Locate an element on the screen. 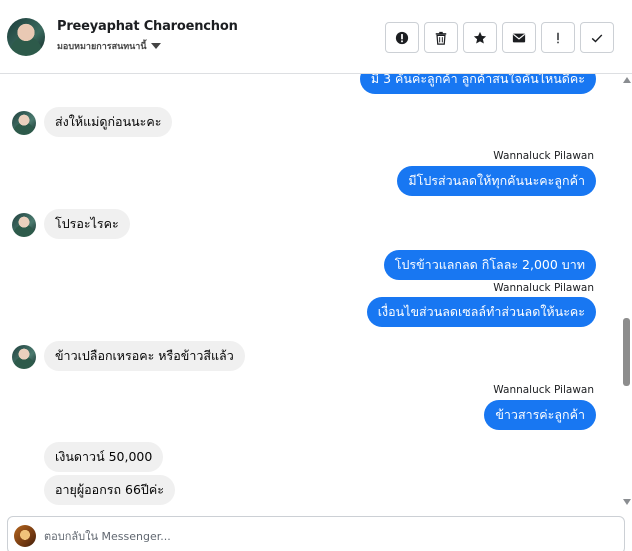 The width and height of the screenshot is (632, 551). star-button is located at coordinates (480, 37).